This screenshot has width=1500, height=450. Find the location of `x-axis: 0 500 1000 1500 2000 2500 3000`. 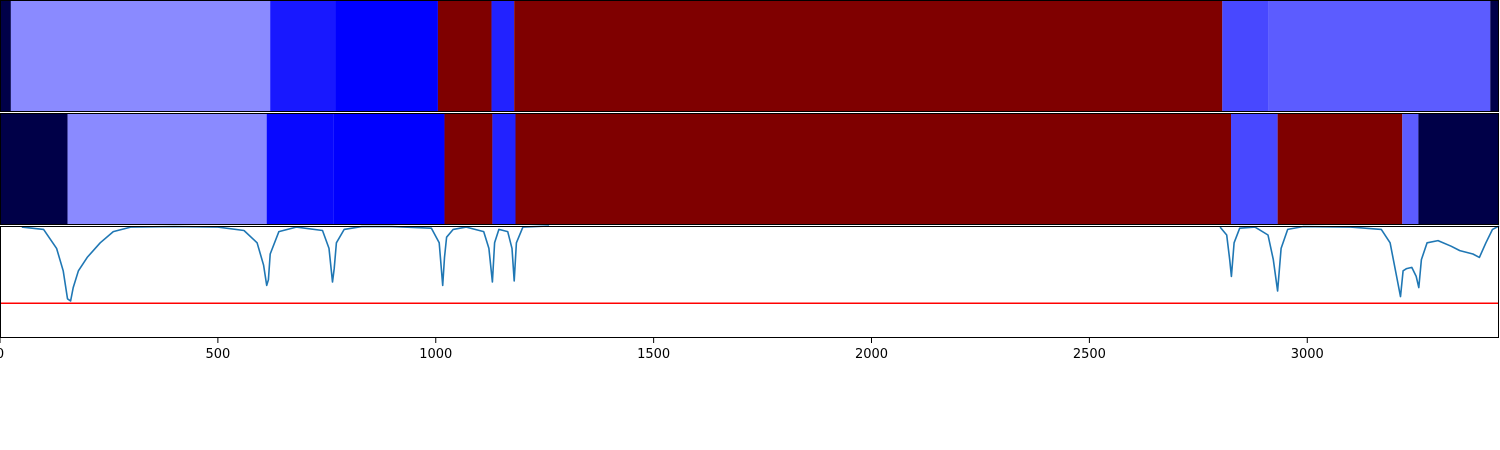

x-axis: 0 500 1000 1500 2000 2500 3000 is located at coordinates (662, 350).